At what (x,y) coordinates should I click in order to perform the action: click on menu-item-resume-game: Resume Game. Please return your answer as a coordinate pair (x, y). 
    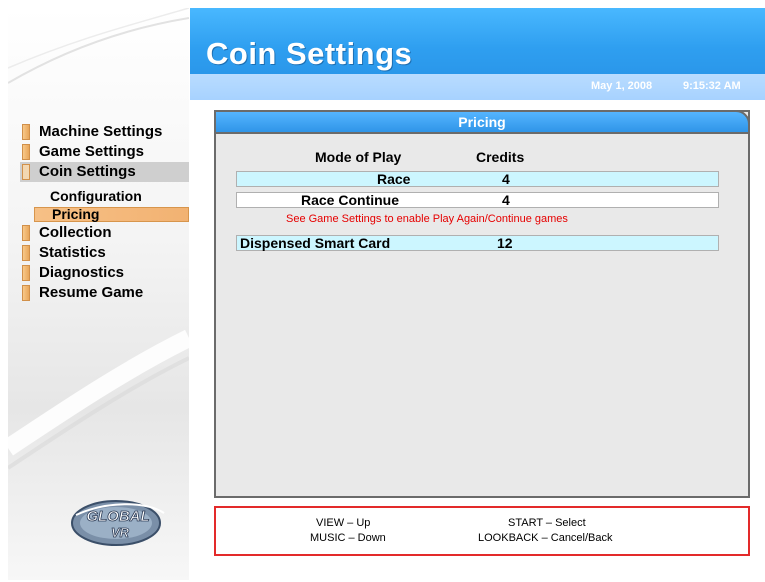
    Looking at the image, I should click on (104, 293).